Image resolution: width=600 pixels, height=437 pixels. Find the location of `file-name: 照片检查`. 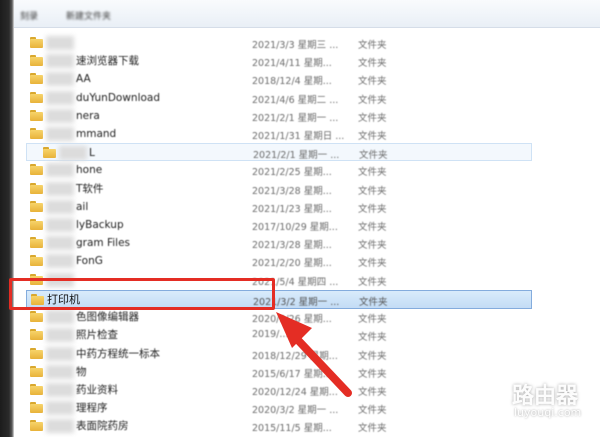

file-name: 照片检查 is located at coordinates (82, 335).